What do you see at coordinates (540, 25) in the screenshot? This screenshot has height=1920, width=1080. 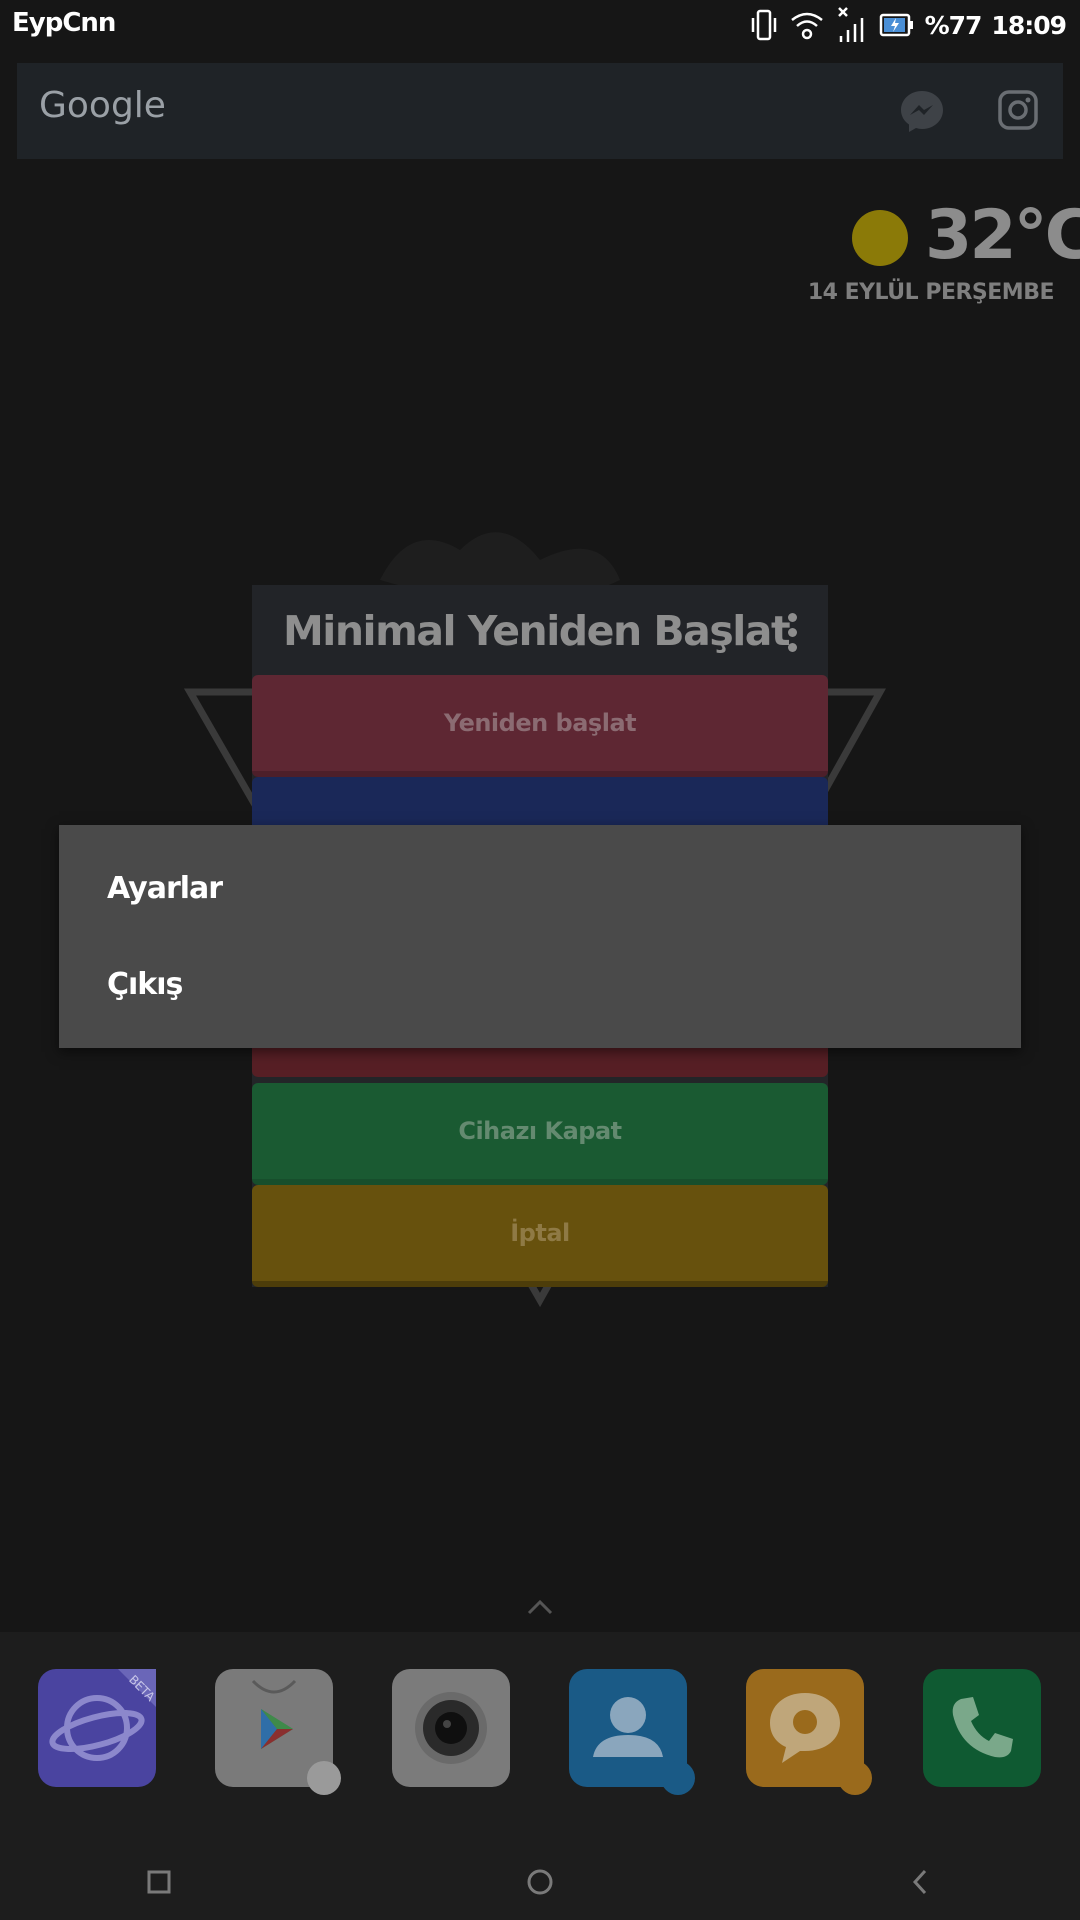 I see `status-bar: EypCnn %77 18:09` at bounding box center [540, 25].